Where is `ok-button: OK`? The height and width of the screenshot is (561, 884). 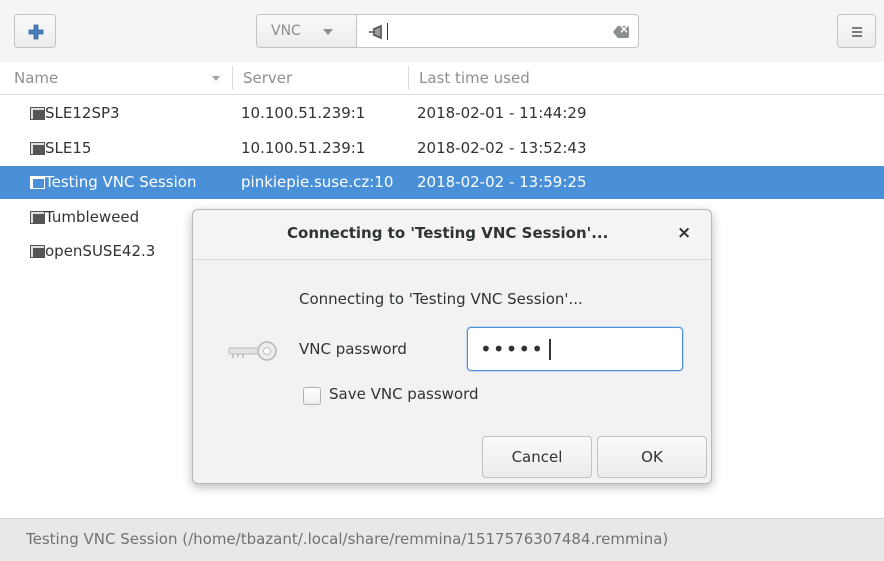 ok-button: OK is located at coordinates (652, 457).